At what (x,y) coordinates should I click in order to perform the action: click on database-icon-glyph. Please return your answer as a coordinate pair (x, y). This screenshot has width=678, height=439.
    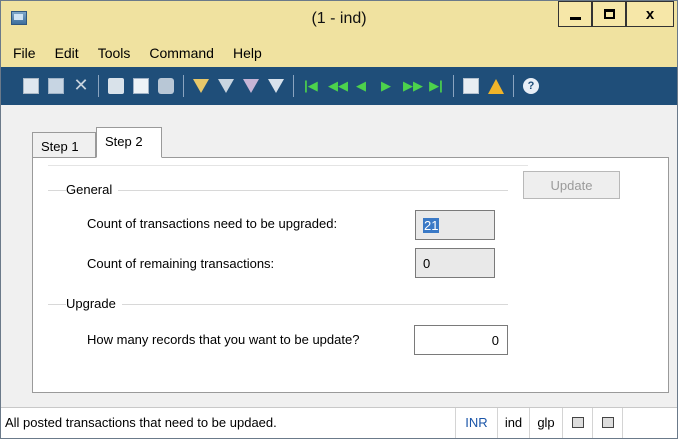
    Looking at the image, I should click on (607, 422).